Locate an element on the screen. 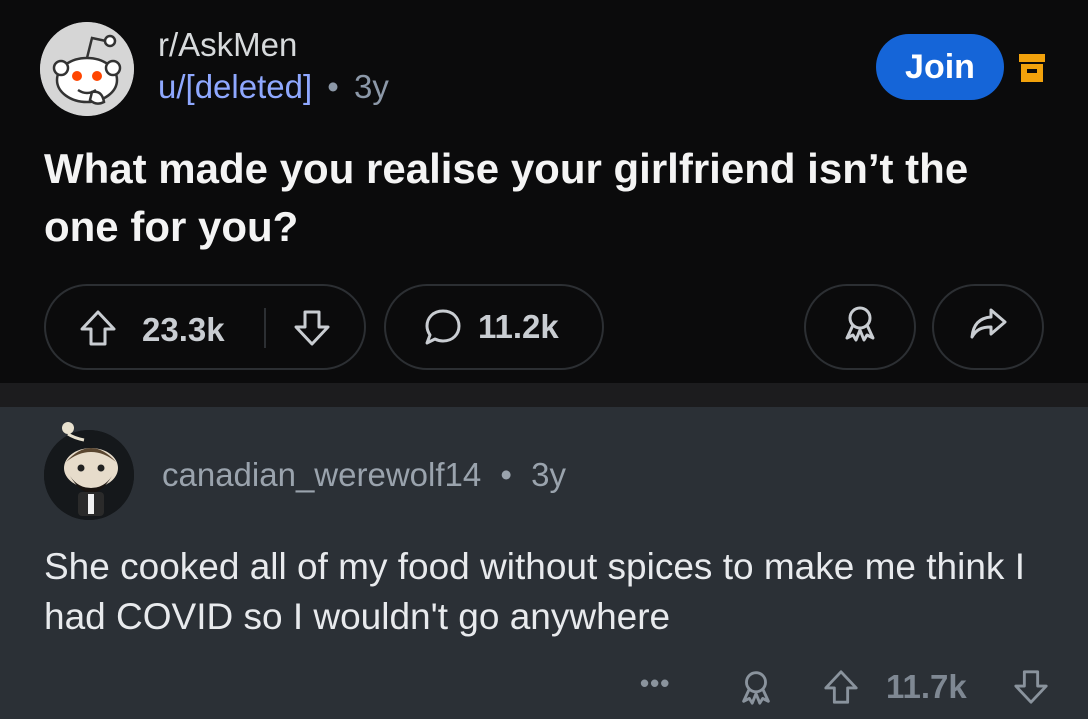 This screenshot has width=1088, height=719. post-author: u/[deleted] is located at coordinates (235, 86).